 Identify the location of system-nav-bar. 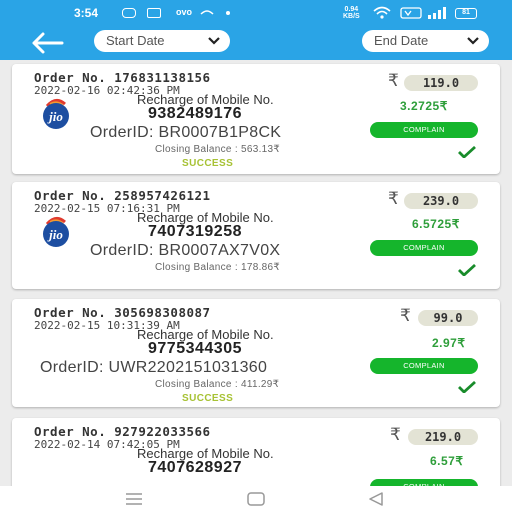
(256, 499).